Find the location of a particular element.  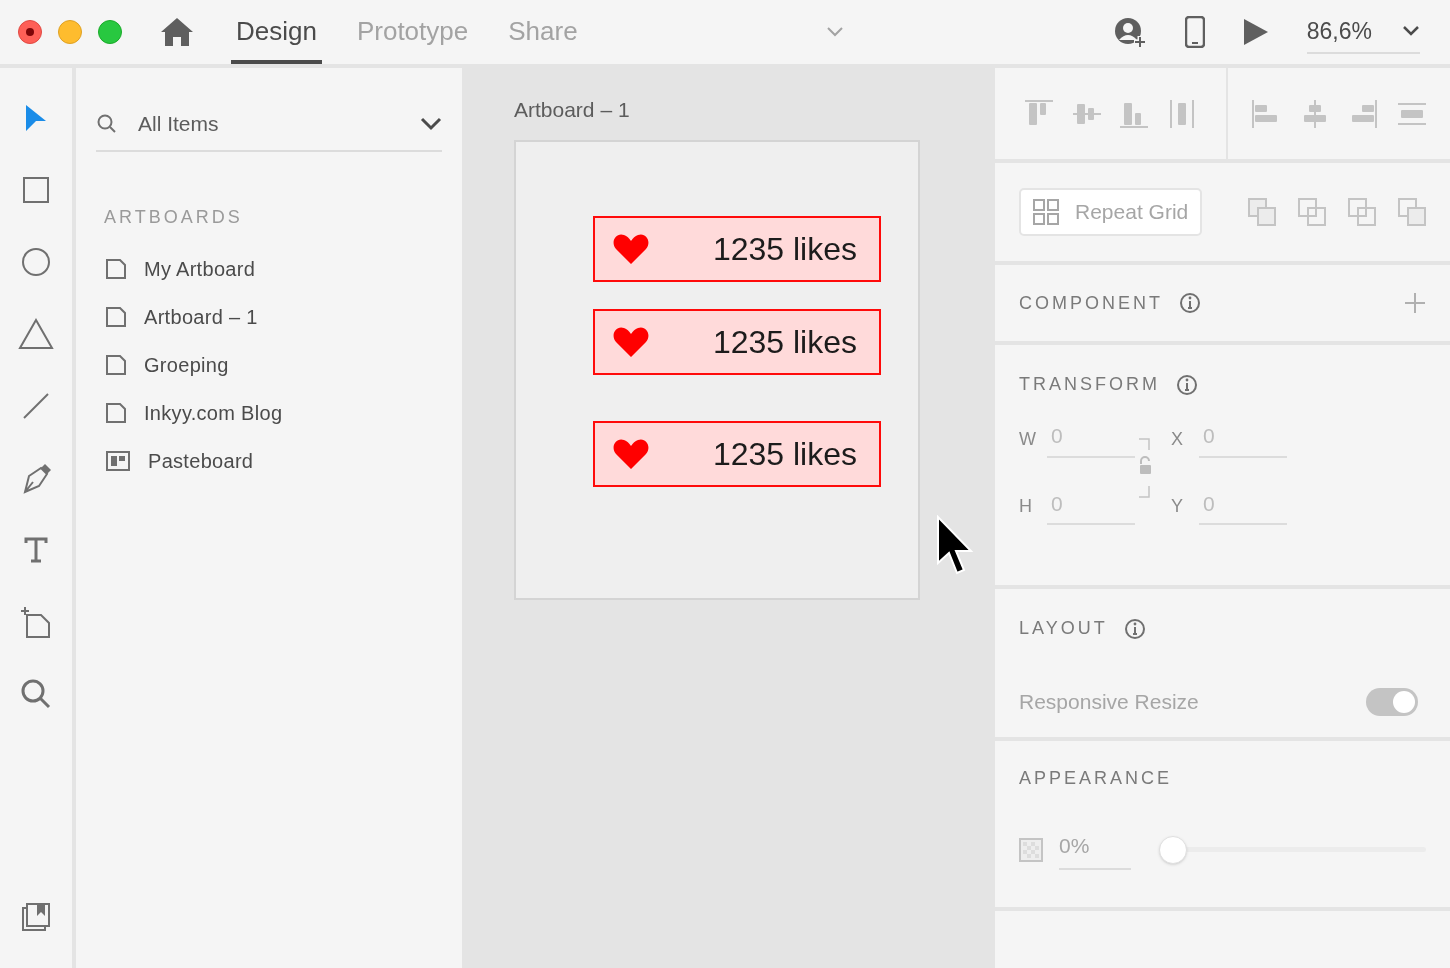

zoom-dropdown: 86,6% is located at coordinates (1363, 32).